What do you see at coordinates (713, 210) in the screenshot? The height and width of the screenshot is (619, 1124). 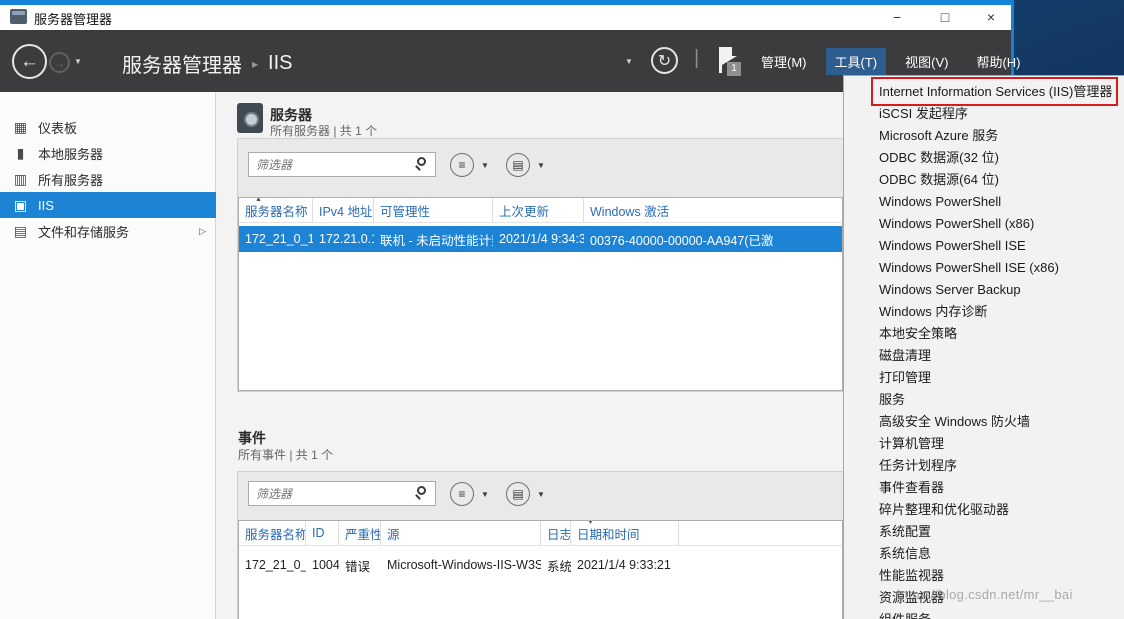 I see `column-header: Windows 激活` at bounding box center [713, 210].